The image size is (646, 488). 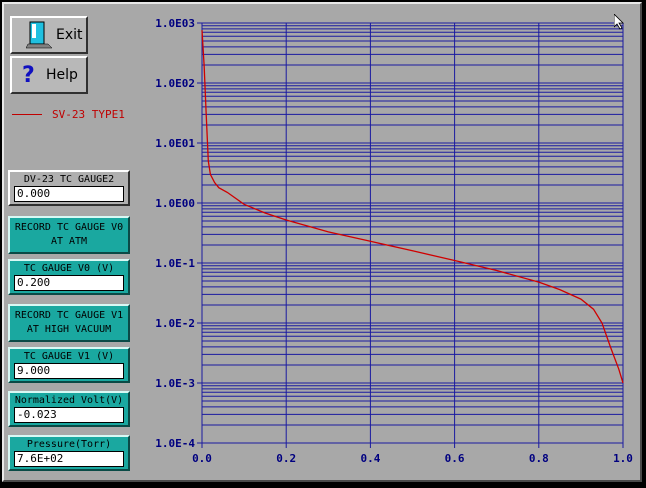 I want to click on tc-gauge-v0-label: TC GAUGE V0 (V), so click(x=69, y=268).